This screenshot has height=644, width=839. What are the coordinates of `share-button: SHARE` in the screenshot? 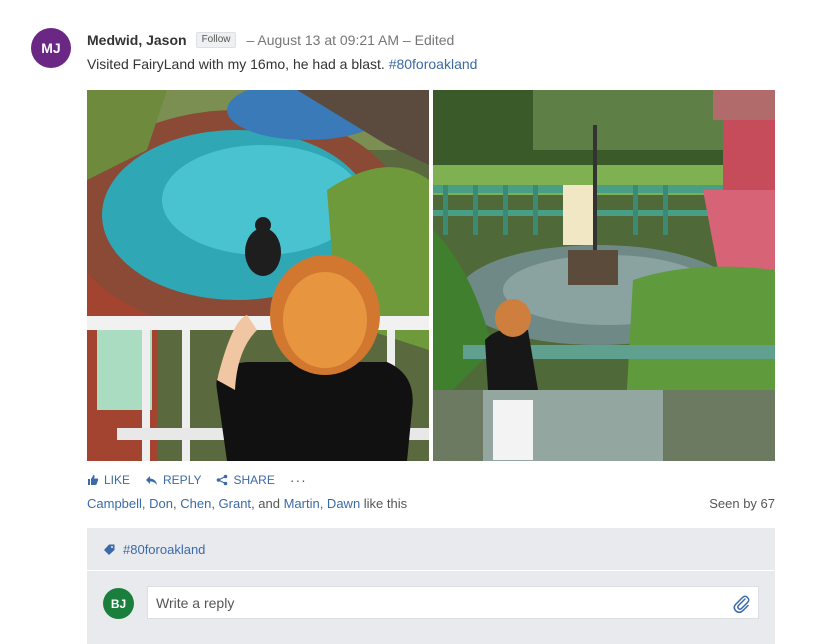 It's located at (245, 480).